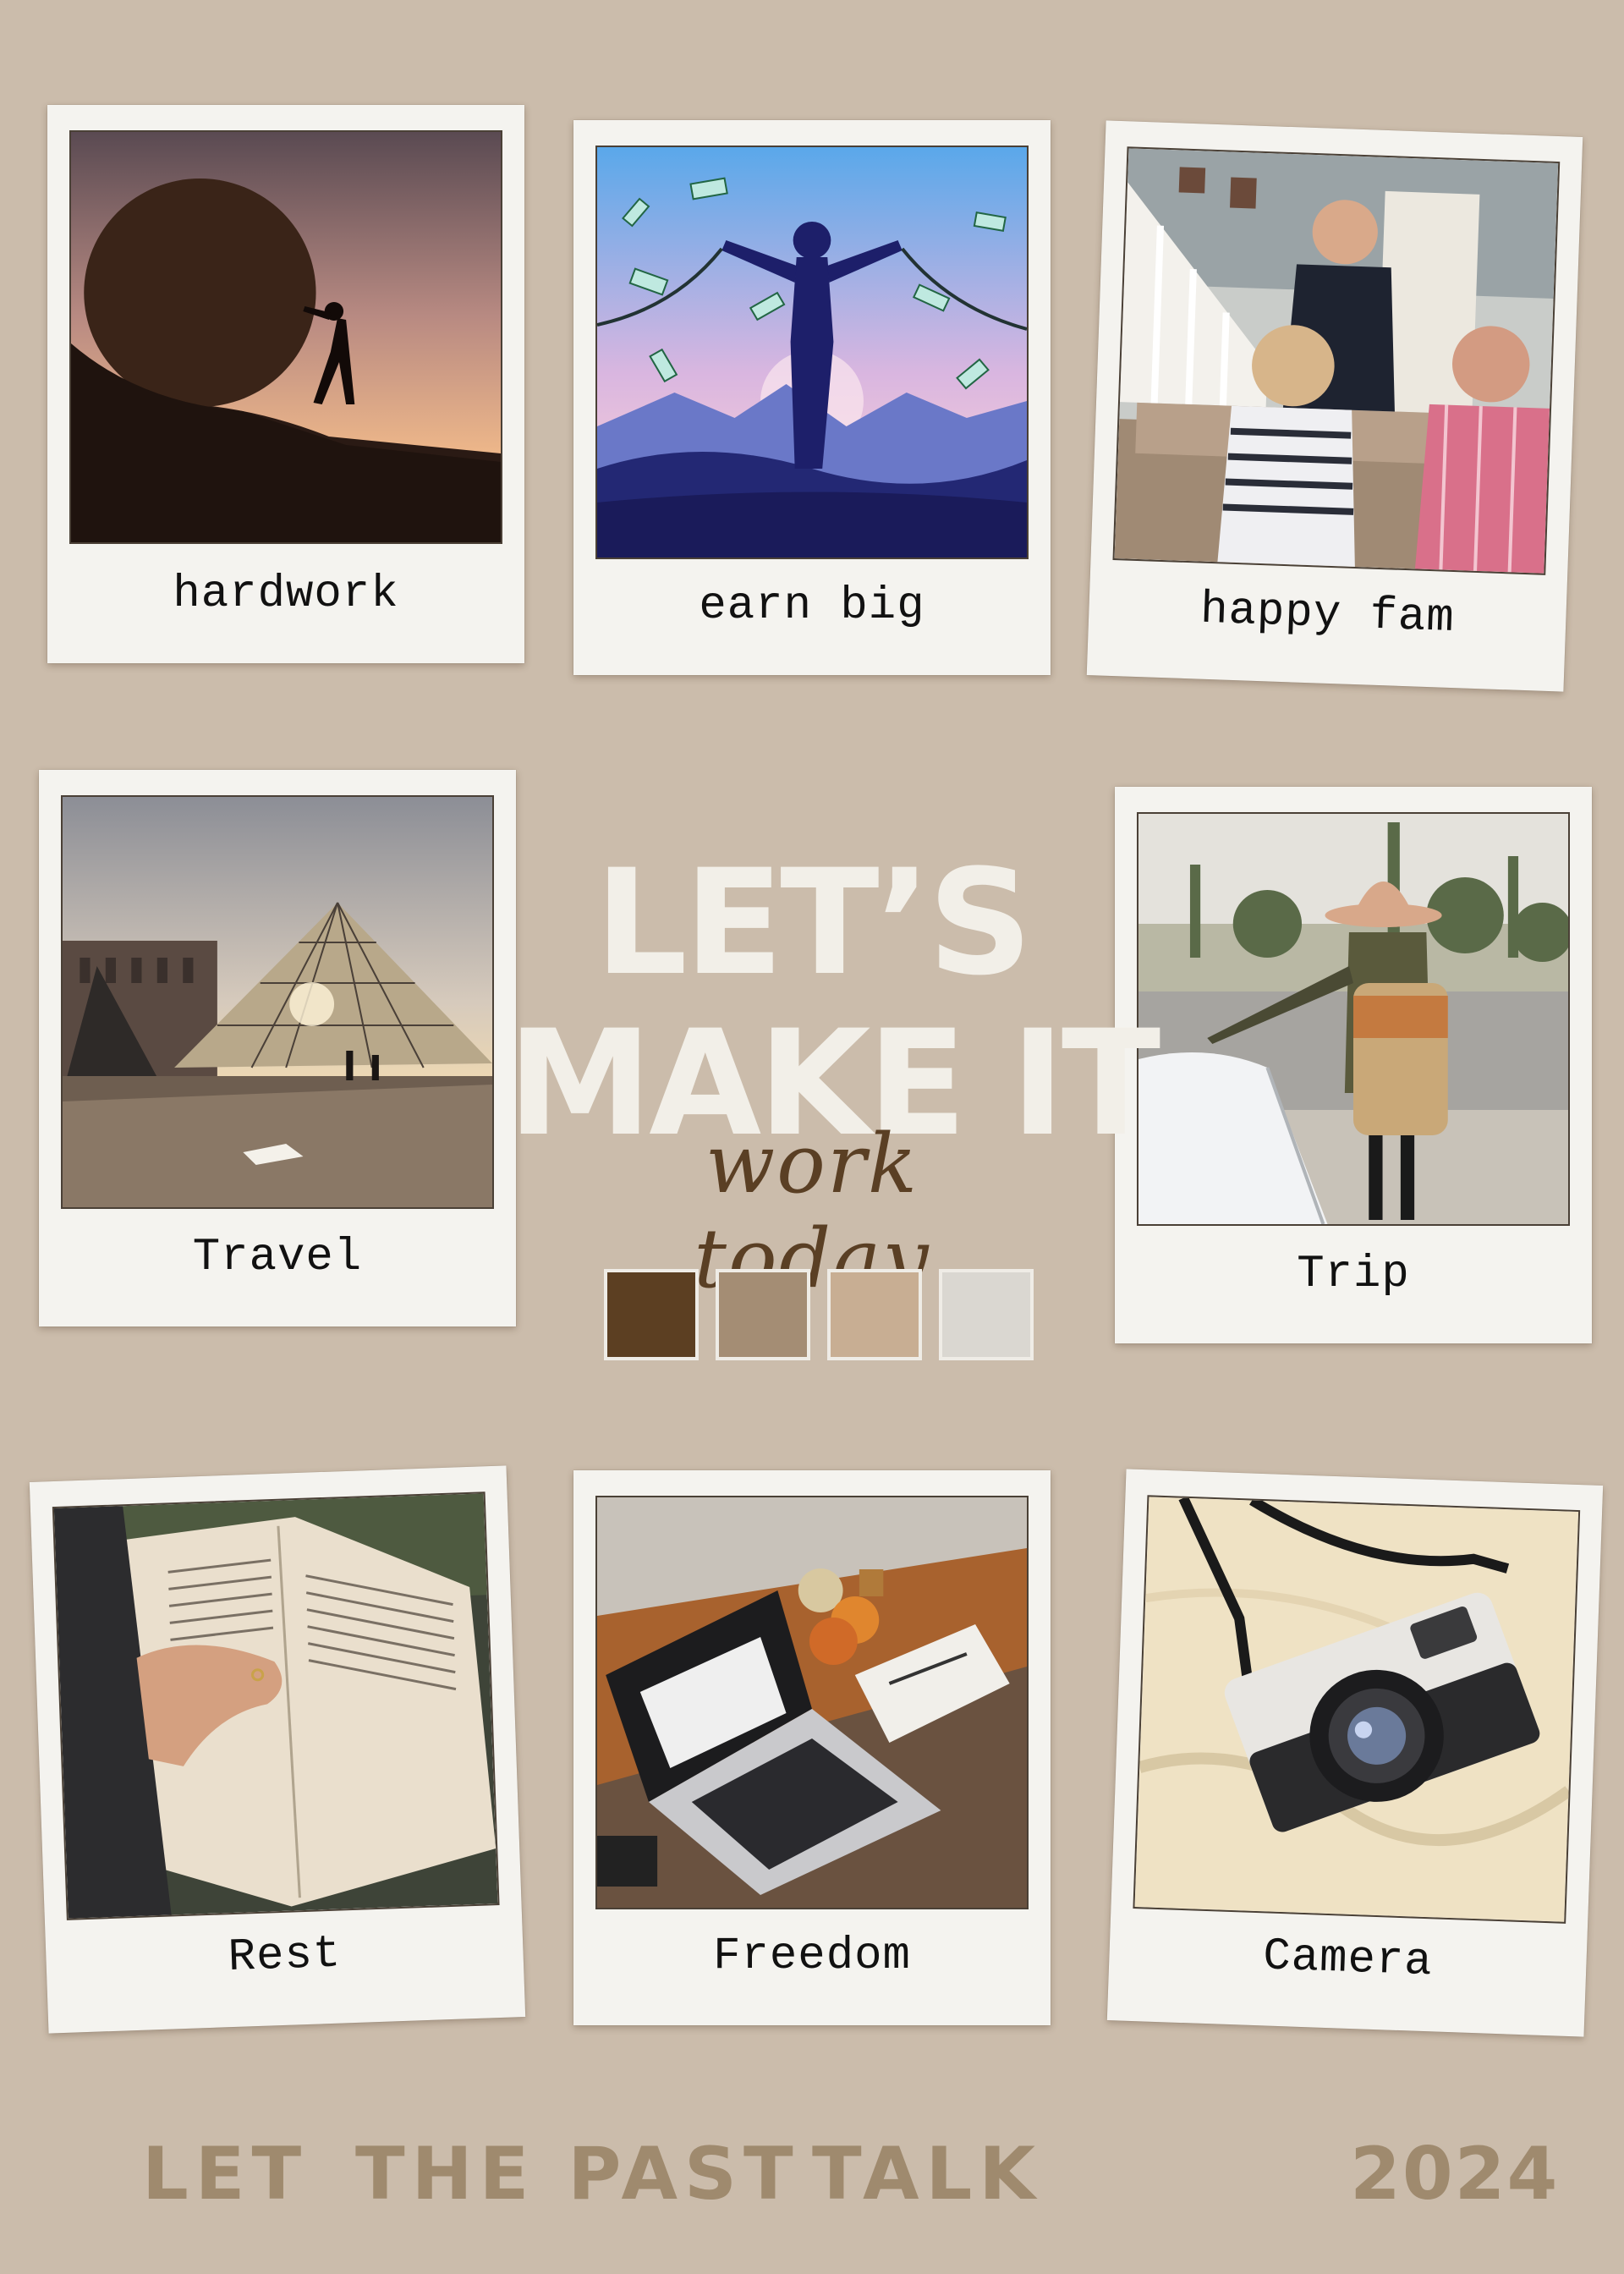  I want to click on man-pushing-boulder-photo, so click(285, 337).